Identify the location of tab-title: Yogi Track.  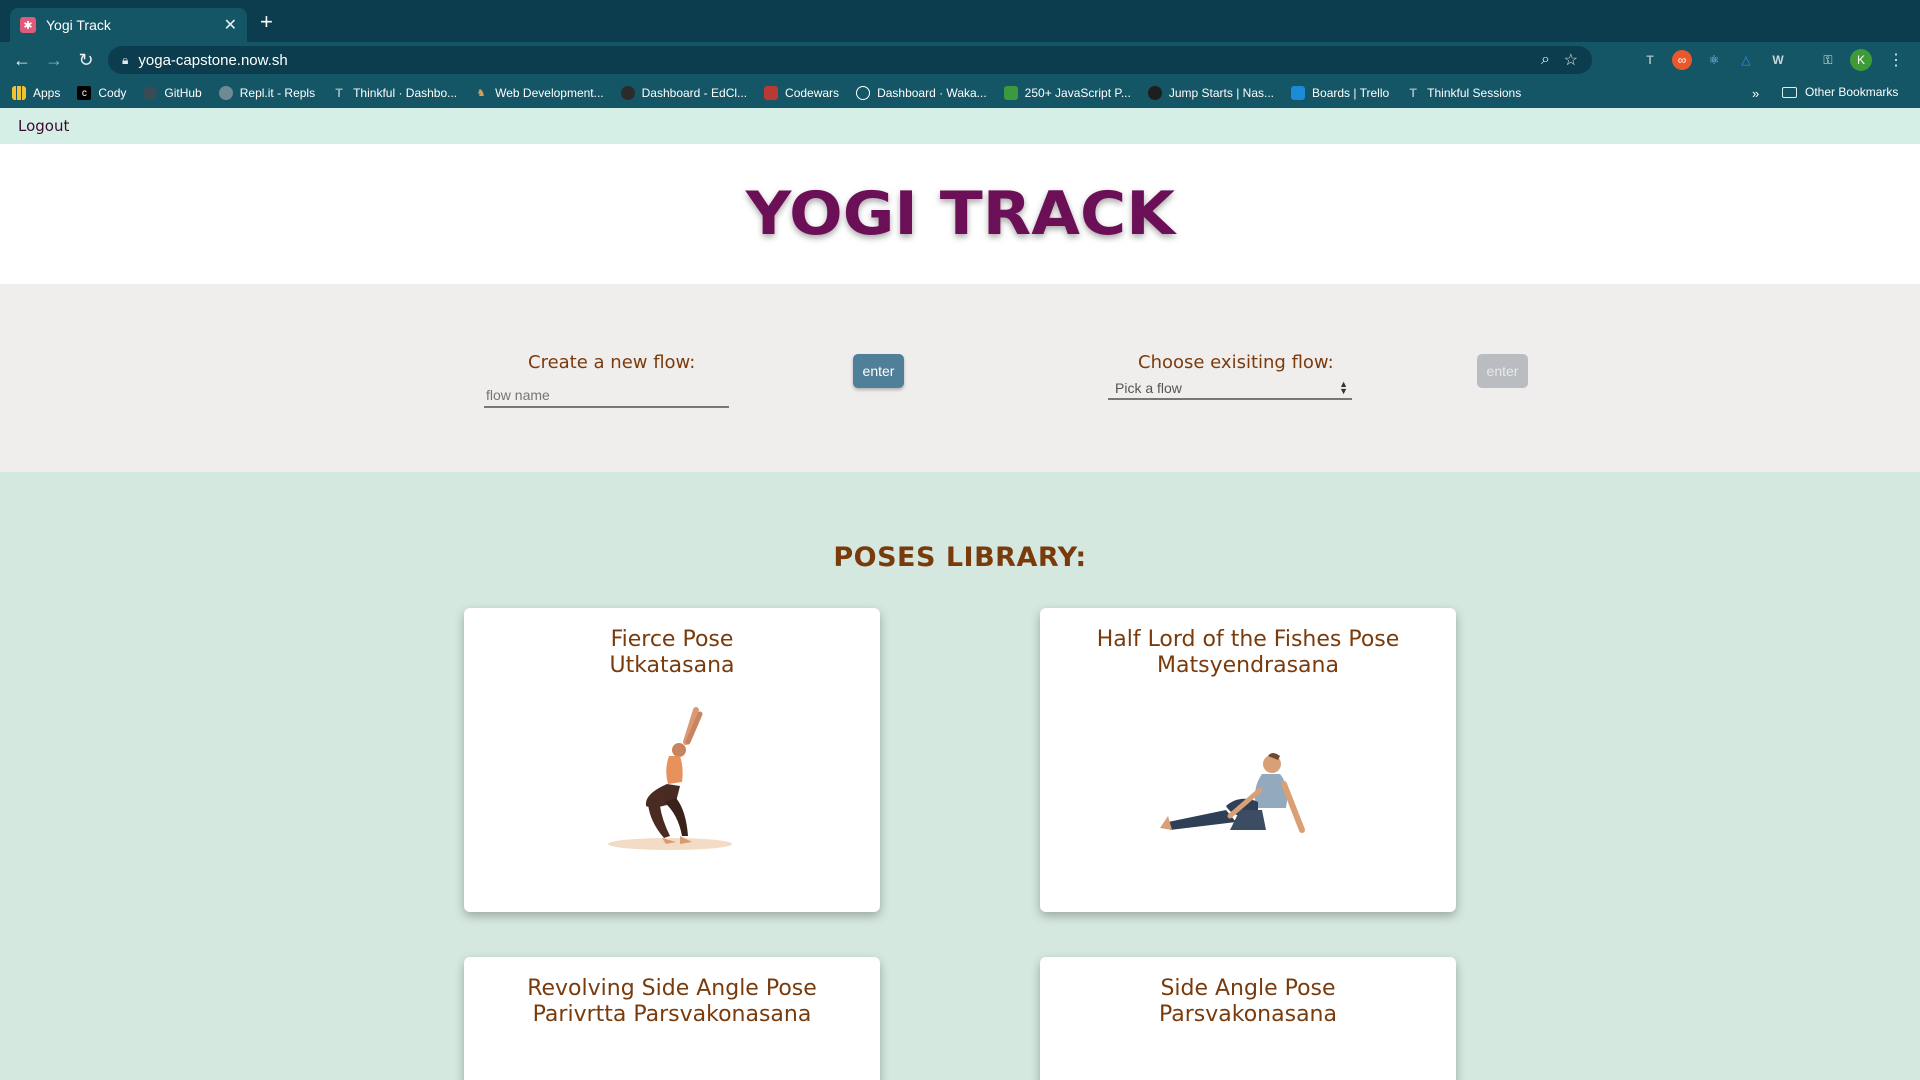
(78, 25).